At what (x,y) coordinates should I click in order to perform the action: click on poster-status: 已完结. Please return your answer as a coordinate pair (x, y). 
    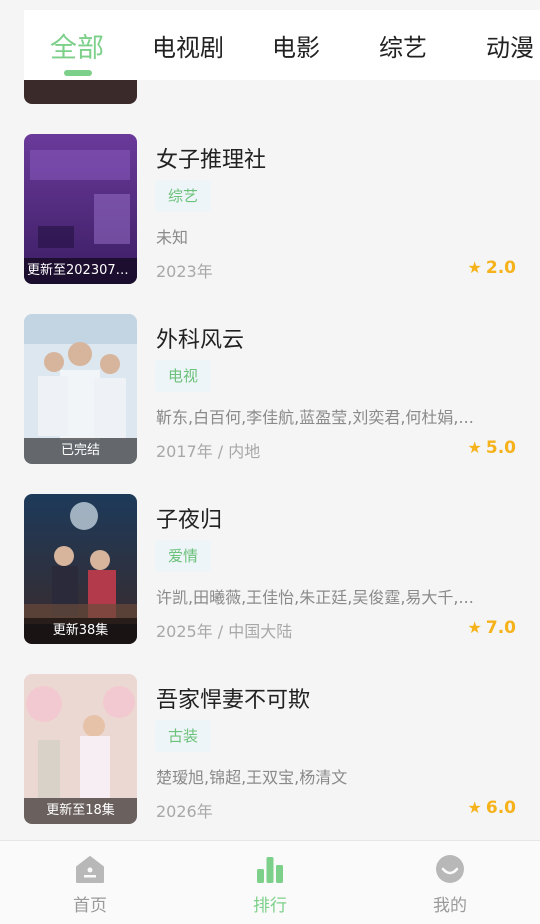
    Looking at the image, I should click on (80, 451).